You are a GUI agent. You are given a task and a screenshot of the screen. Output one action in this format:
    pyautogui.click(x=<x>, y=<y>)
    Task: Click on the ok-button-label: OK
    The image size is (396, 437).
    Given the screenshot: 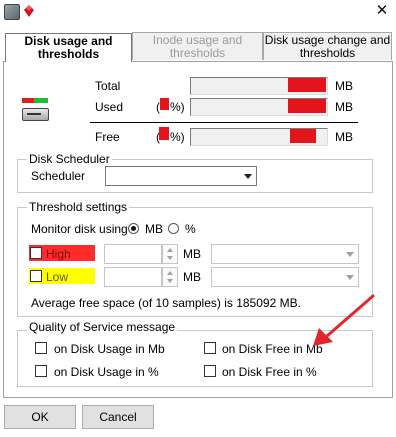 What is the action you would take?
    pyautogui.click(x=40, y=417)
    